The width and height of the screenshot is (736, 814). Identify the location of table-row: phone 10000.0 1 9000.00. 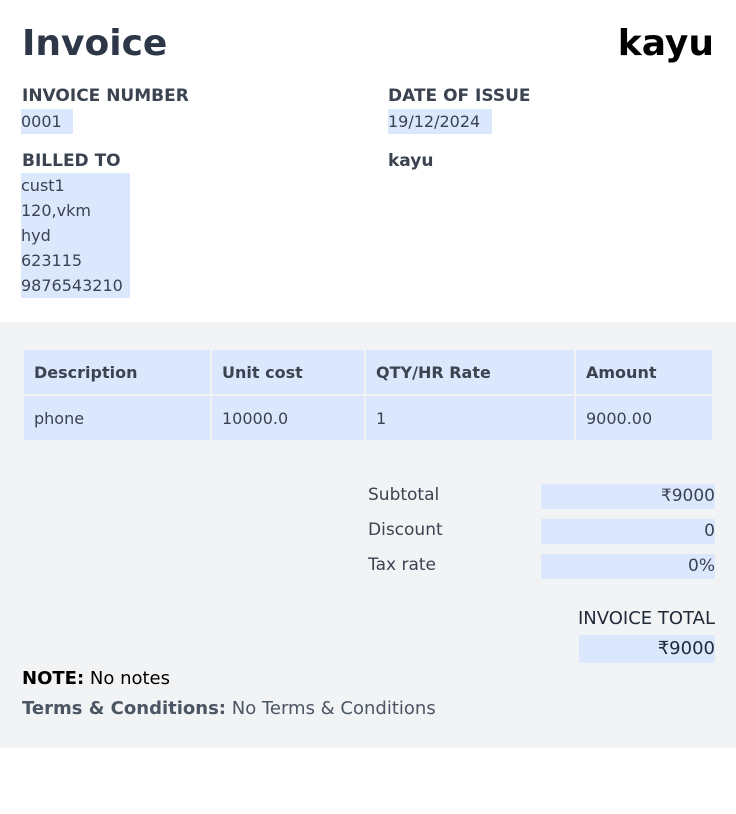
(368, 418).